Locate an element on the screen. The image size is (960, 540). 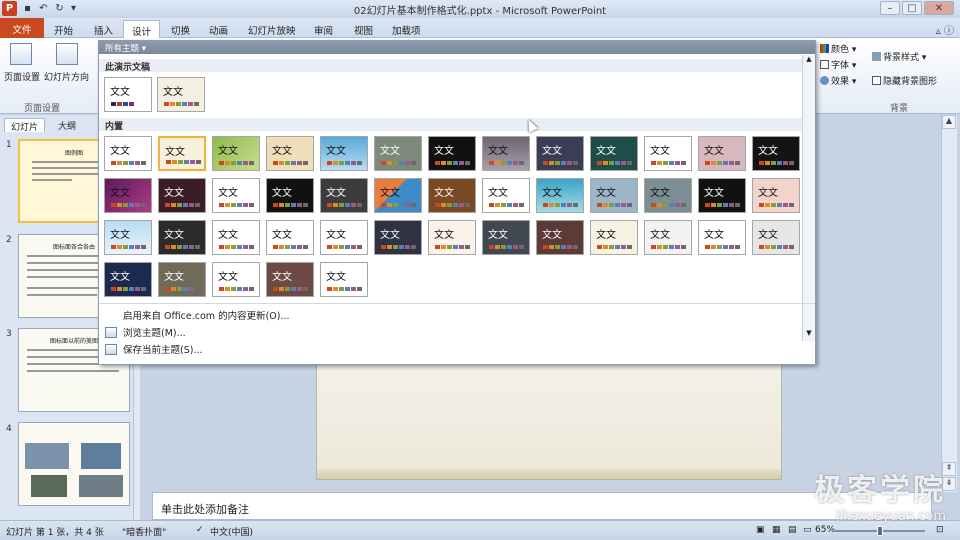
slide-orientation-button: 幻灯片方向 is located at coordinates (66, 76).